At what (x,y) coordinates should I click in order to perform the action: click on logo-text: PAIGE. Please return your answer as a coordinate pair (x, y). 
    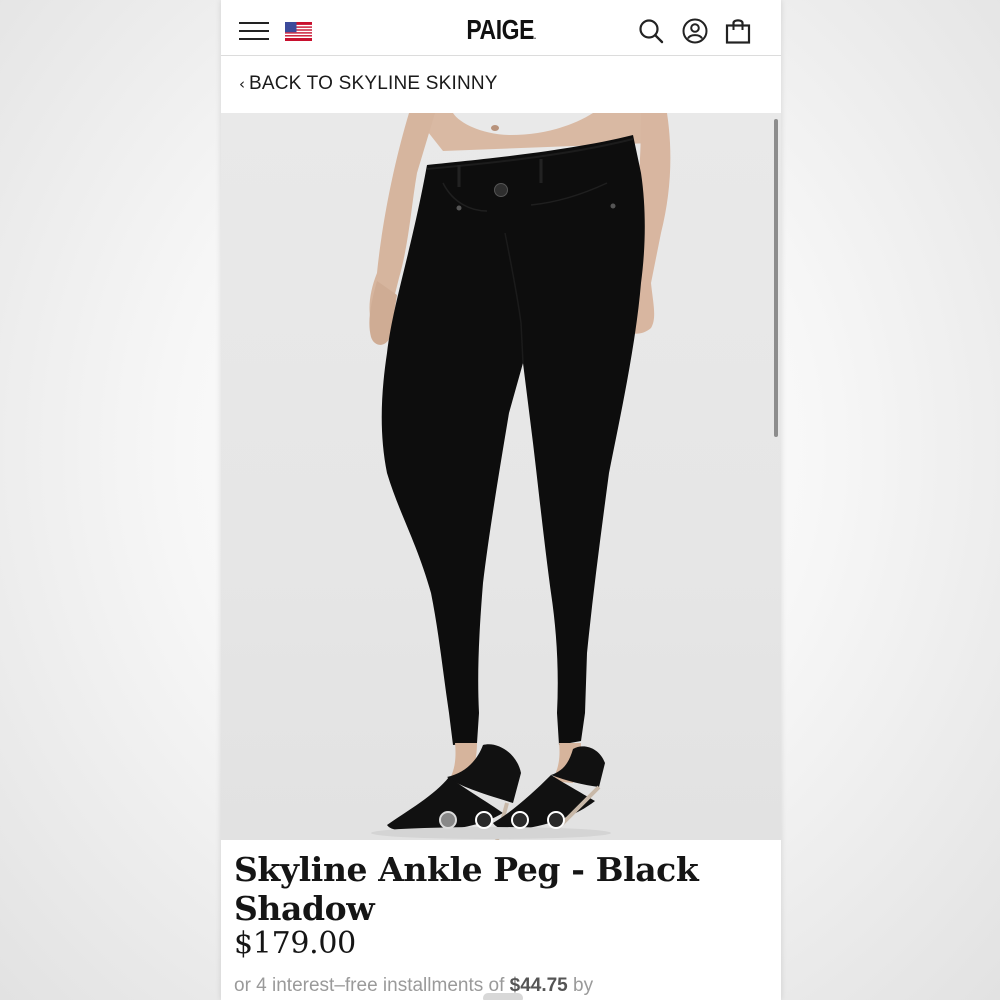
    Looking at the image, I should click on (500, 29).